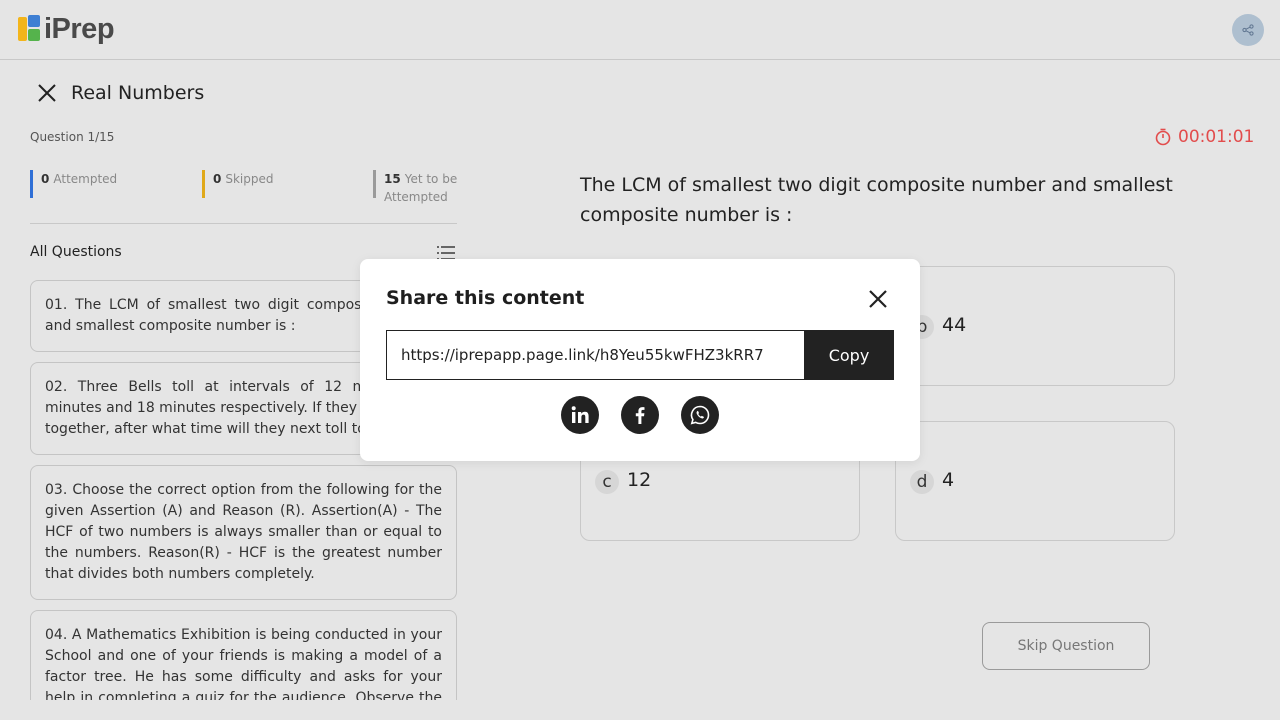 The image size is (1280, 720). I want to click on whatsapp-icon, so click(700, 415).